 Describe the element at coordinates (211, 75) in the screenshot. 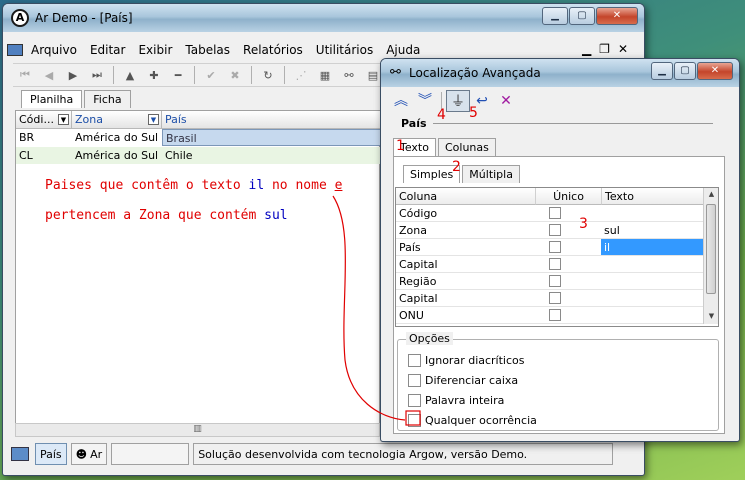

I see `confirm-icon: ✔` at that location.